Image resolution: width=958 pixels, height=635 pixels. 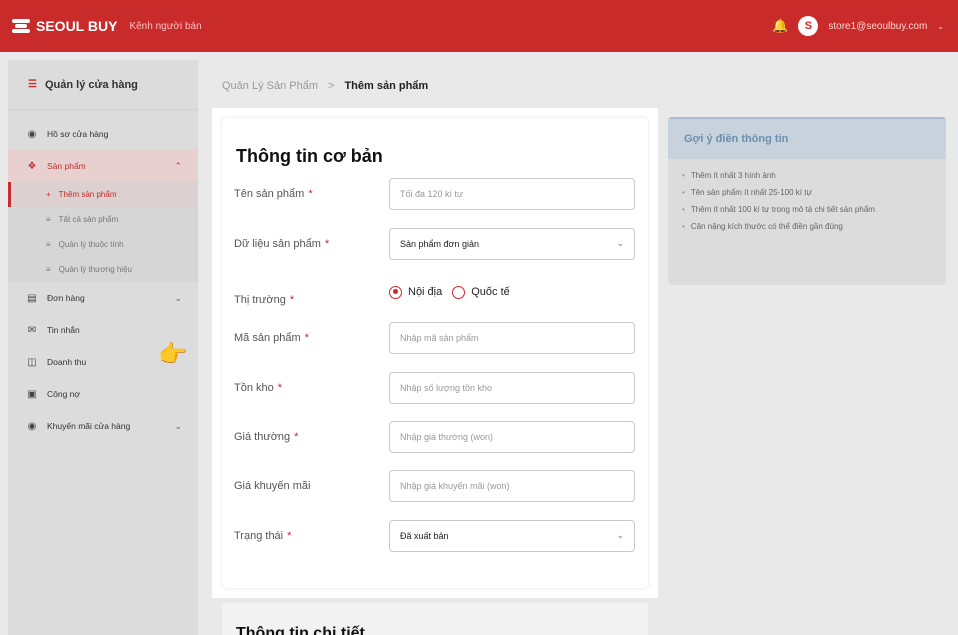 I want to click on detail-section-title: Thông tin chi tiết, so click(x=300, y=630).